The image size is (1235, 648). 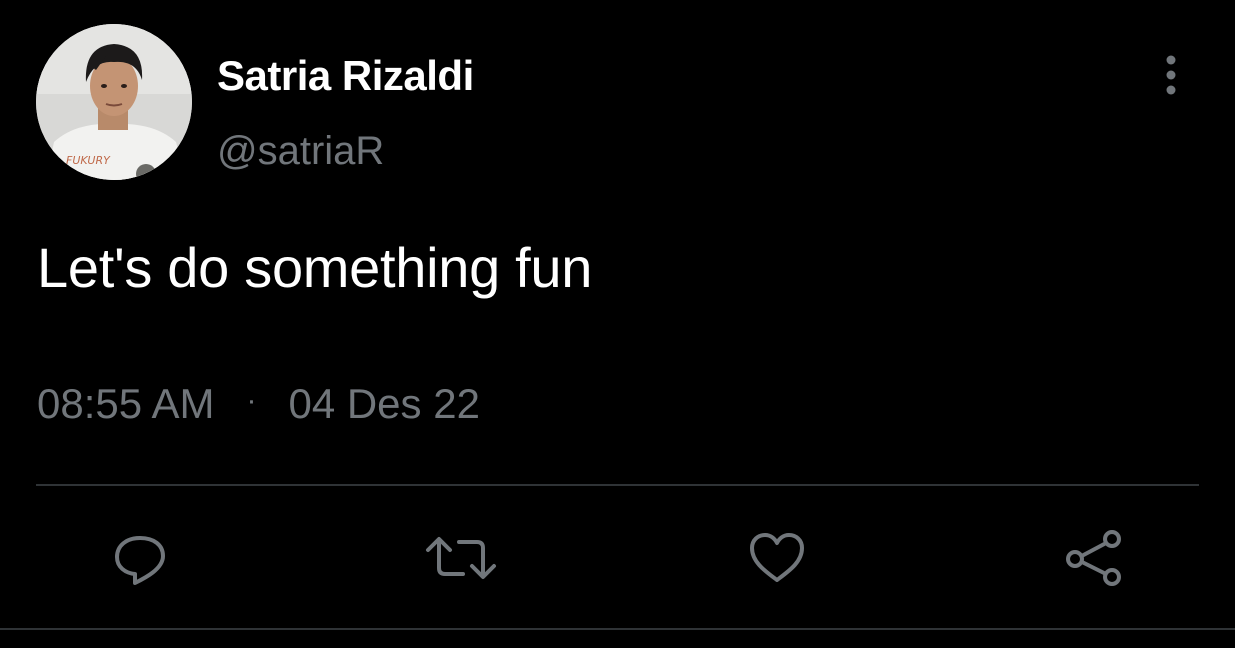 What do you see at coordinates (345, 76) in the screenshot?
I see `display-name: Satria Rizaldi` at bounding box center [345, 76].